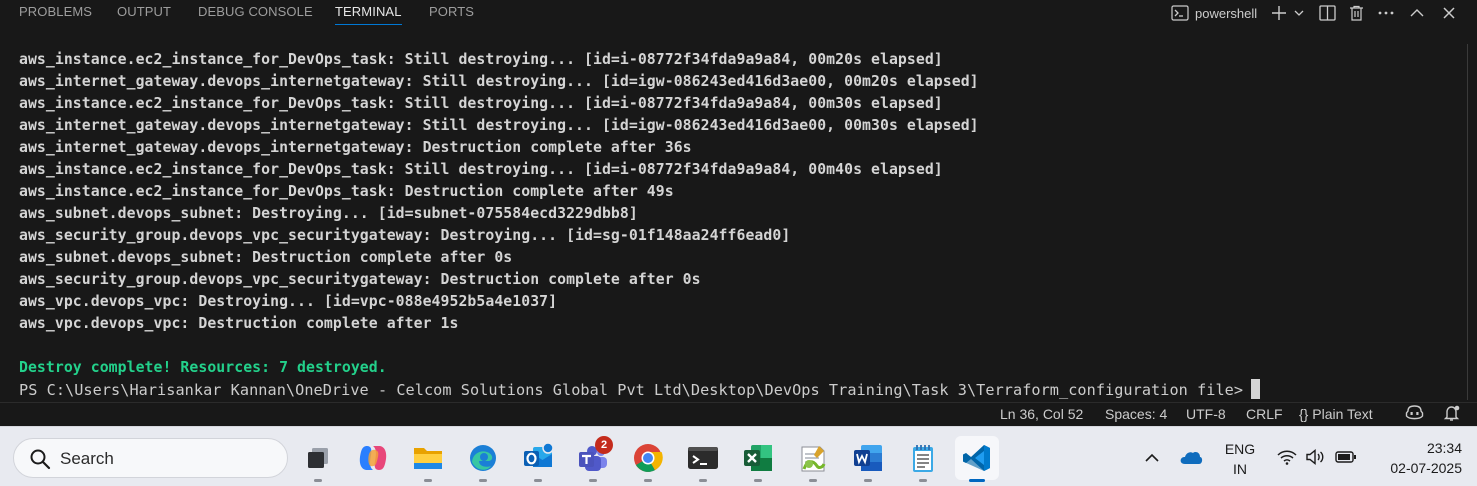 The image size is (1477, 486). Describe the element at coordinates (483, 459) in the screenshot. I see `edge-icon` at that location.